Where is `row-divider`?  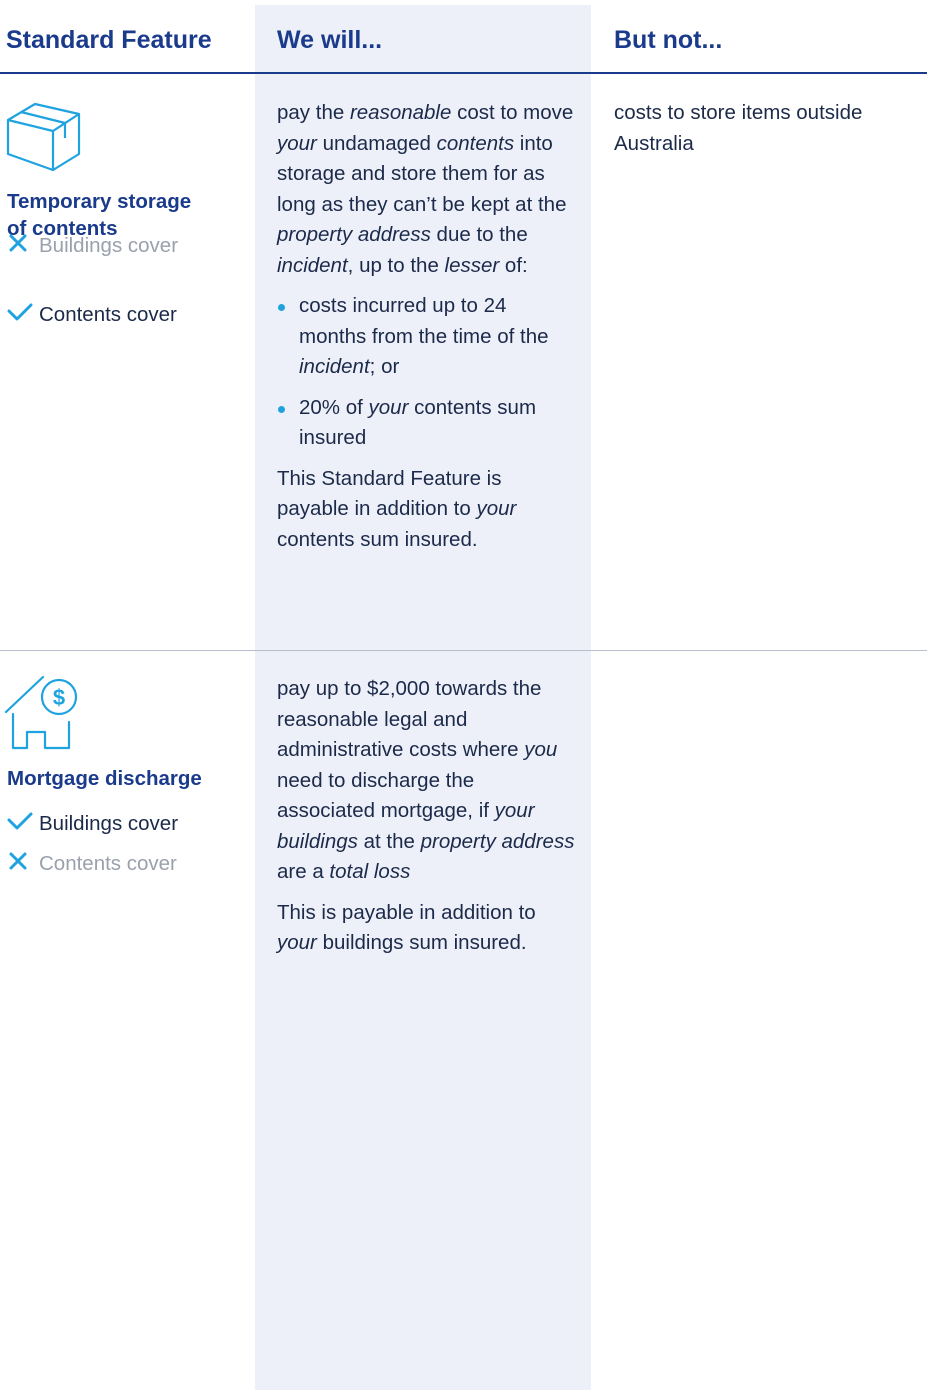 row-divider is located at coordinates (463, 650).